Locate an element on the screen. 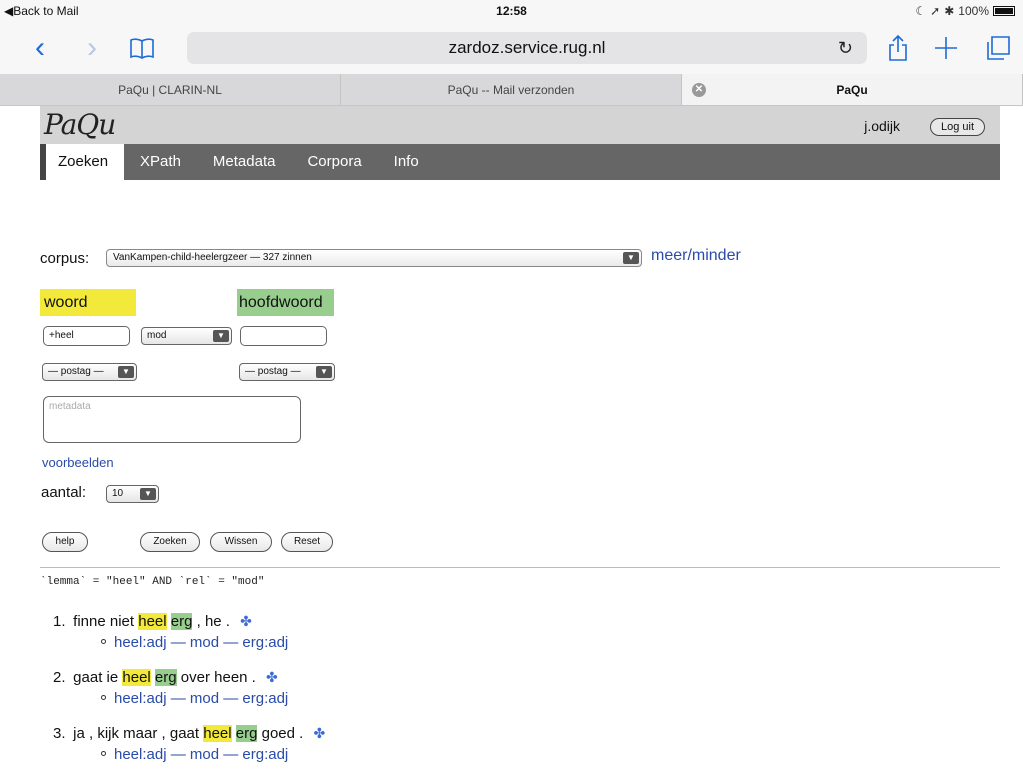 The height and width of the screenshot is (773, 1023). tab-label: PaQu | CLARIN-NL is located at coordinates (170, 90).